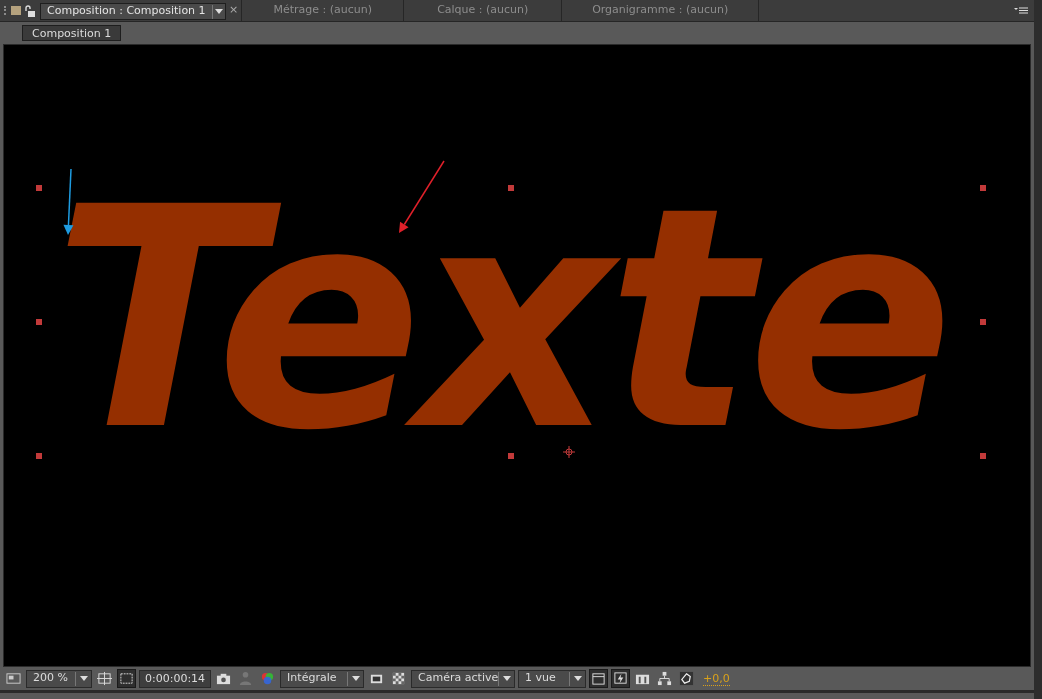  Describe the element at coordinates (59, 678) in the screenshot. I see `zoom-dropdown: 200 %` at that location.